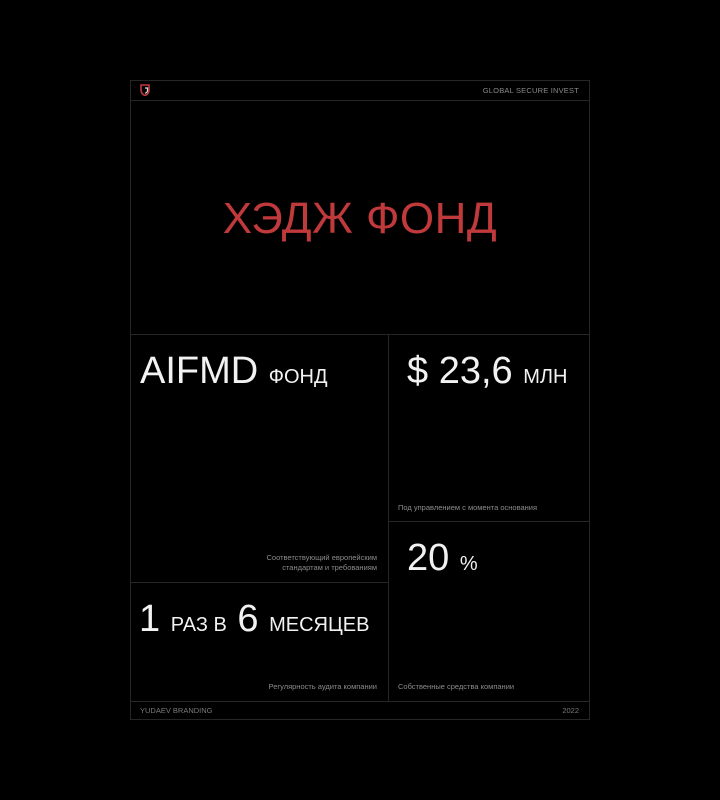 This screenshot has width=720, height=800. Describe the element at coordinates (198, 625) in the screenshot. I see `stat-audit-unit1: РАЗ В` at that location.